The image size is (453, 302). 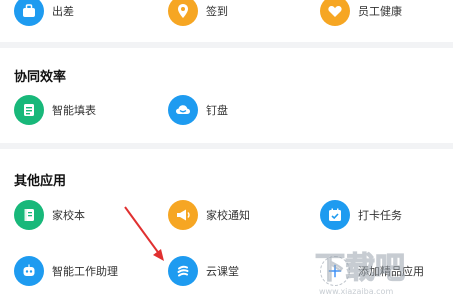 I want to click on robot-icon, so click(x=29, y=271).